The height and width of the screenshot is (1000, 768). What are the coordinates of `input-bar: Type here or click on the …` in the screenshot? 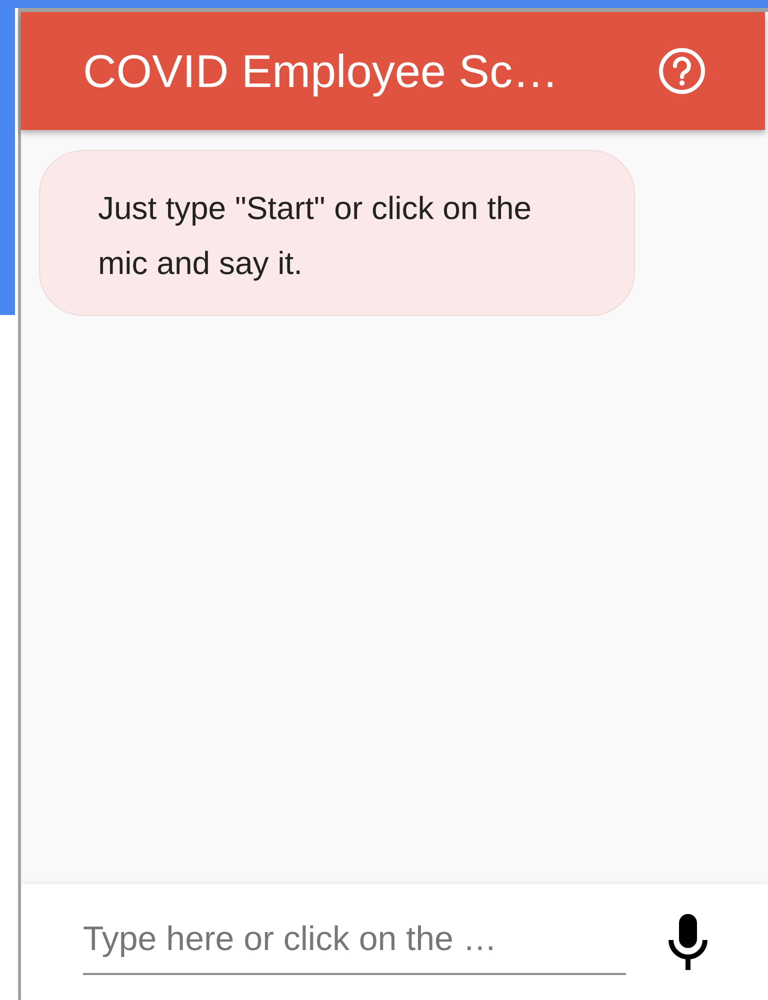 It's located at (394, 942).